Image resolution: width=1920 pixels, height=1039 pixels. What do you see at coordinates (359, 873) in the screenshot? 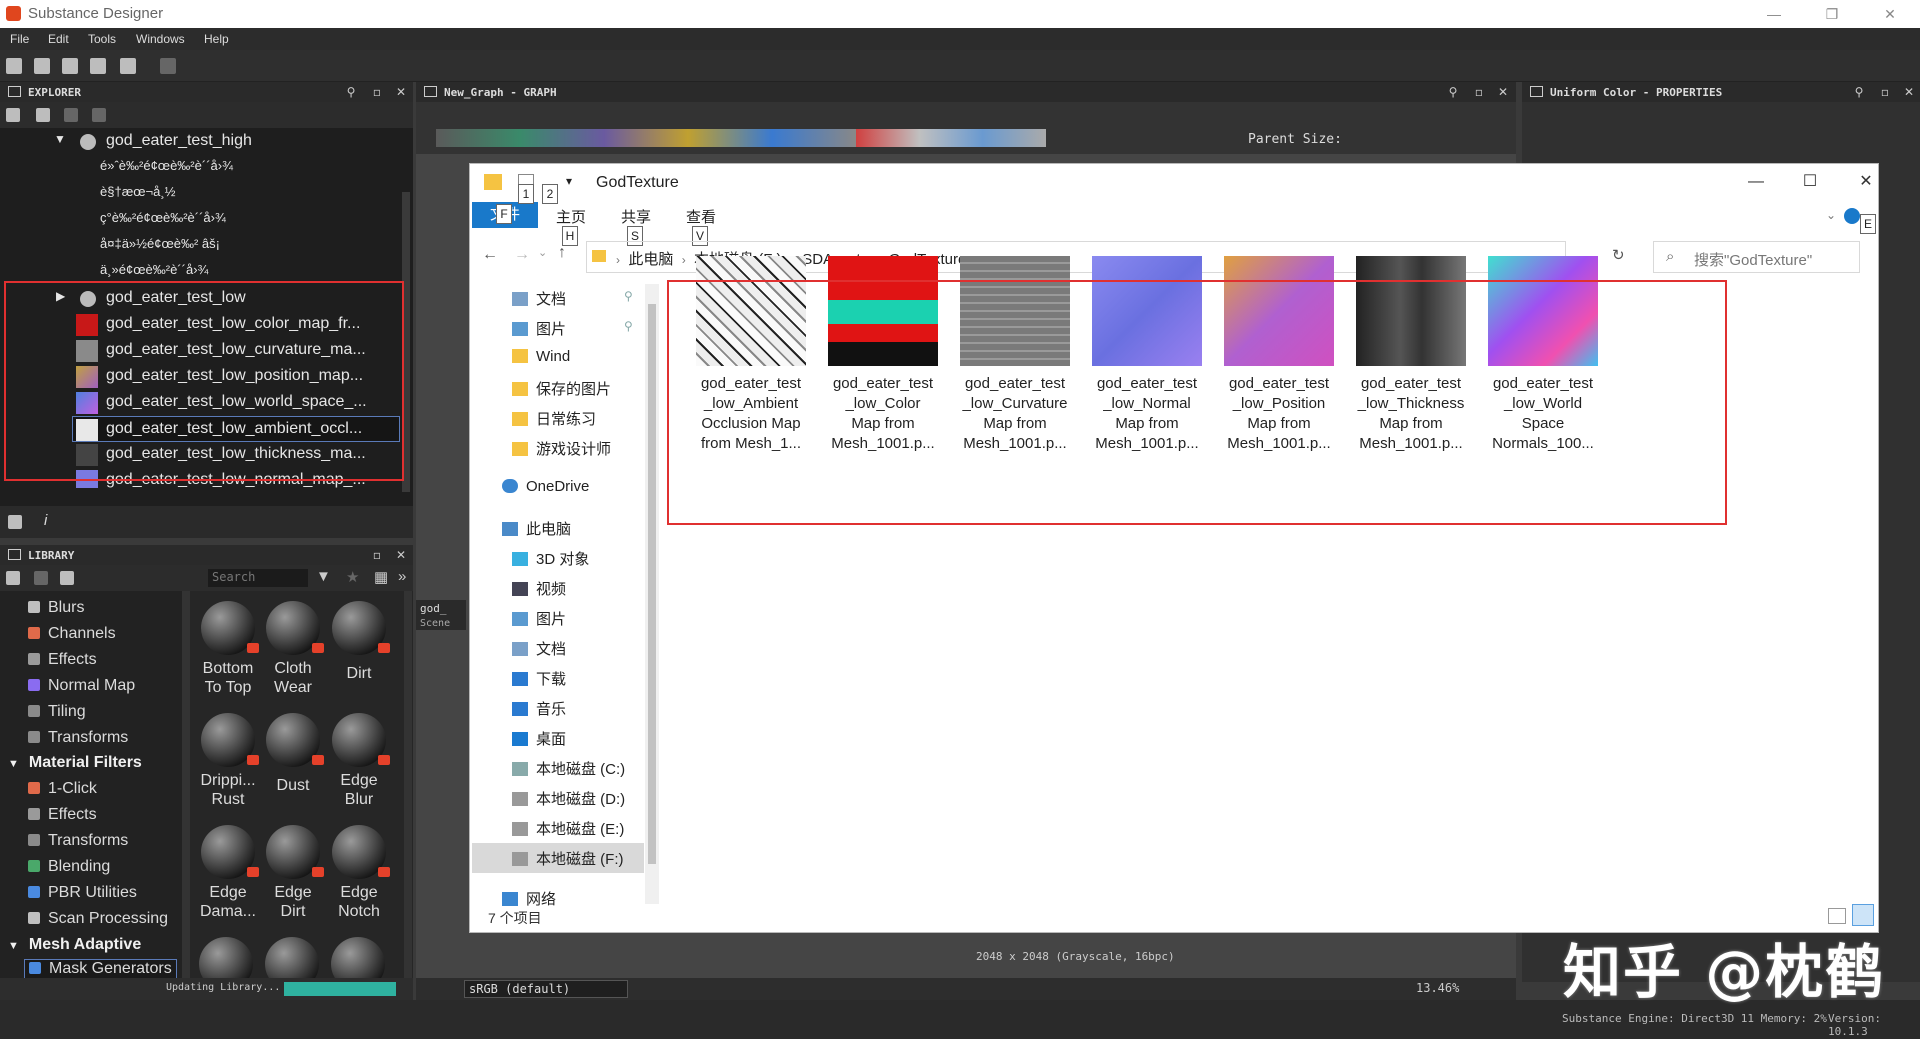
I see `material-item: Edge Notch` at bounding box center [359, 873].